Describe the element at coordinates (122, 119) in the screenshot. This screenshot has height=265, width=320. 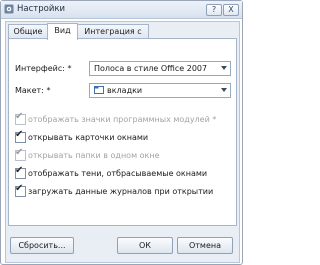
I see `checkbox-label: отображать значки программных модулей *` at that location.